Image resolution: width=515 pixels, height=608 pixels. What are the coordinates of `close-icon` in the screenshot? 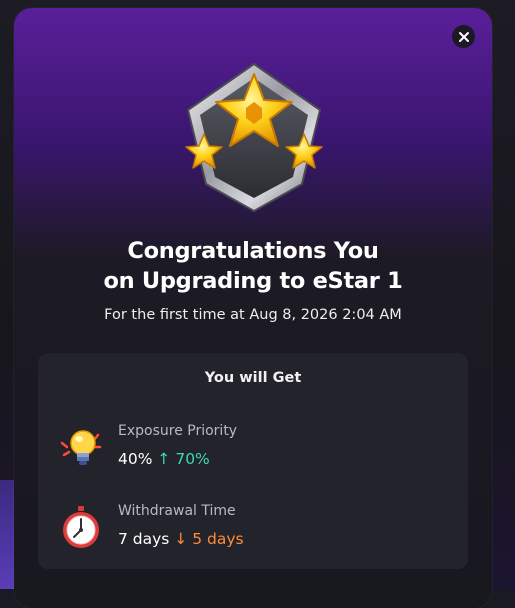 It's located at (464, 37).